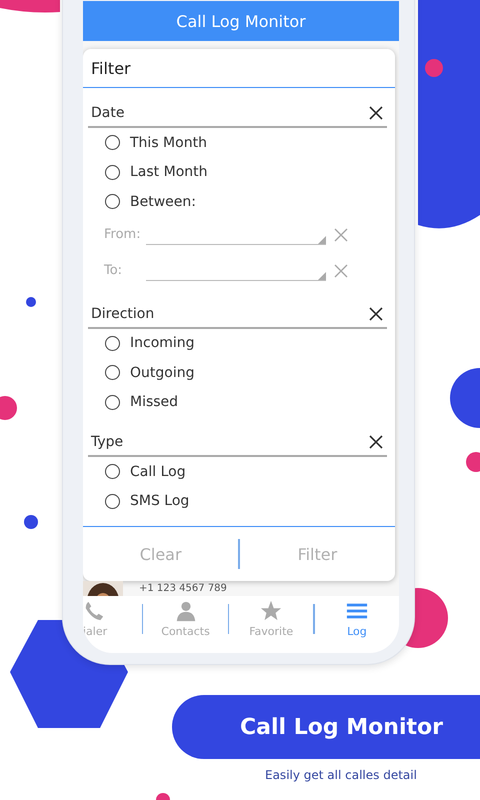  What do you see at coordinates (162, 372) in the screenshot?
I see `option-label: Outgoing` at bounding box center [162, 372].